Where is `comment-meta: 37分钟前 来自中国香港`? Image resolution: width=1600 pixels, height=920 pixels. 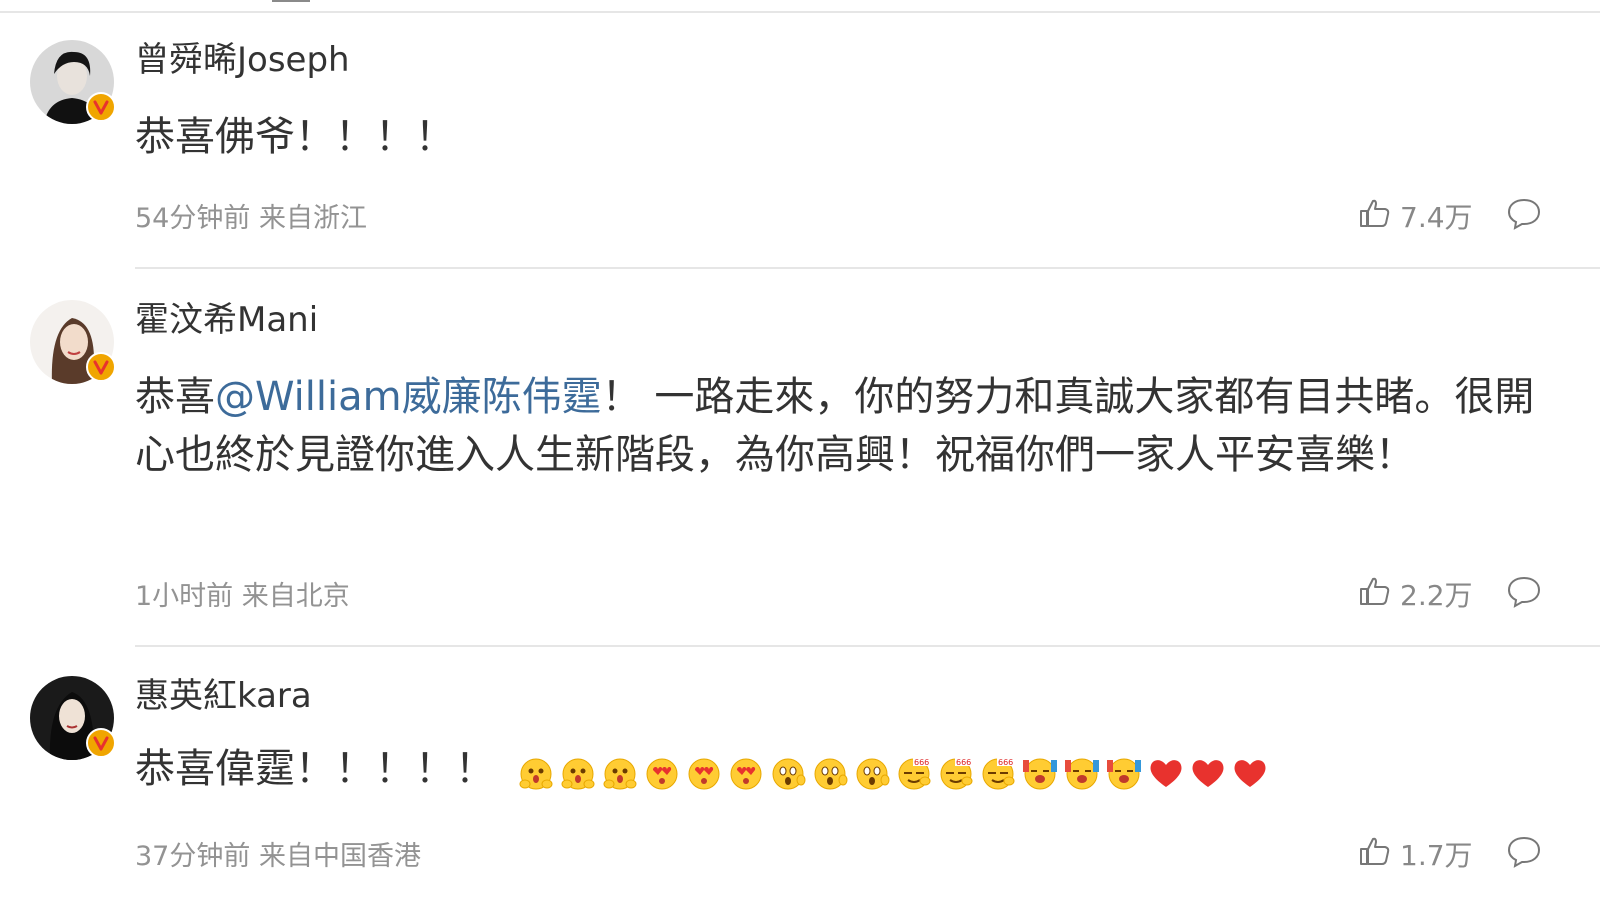 comment-meta: 37分钟前 来自中国香港 is located at coordinates (278, 853).